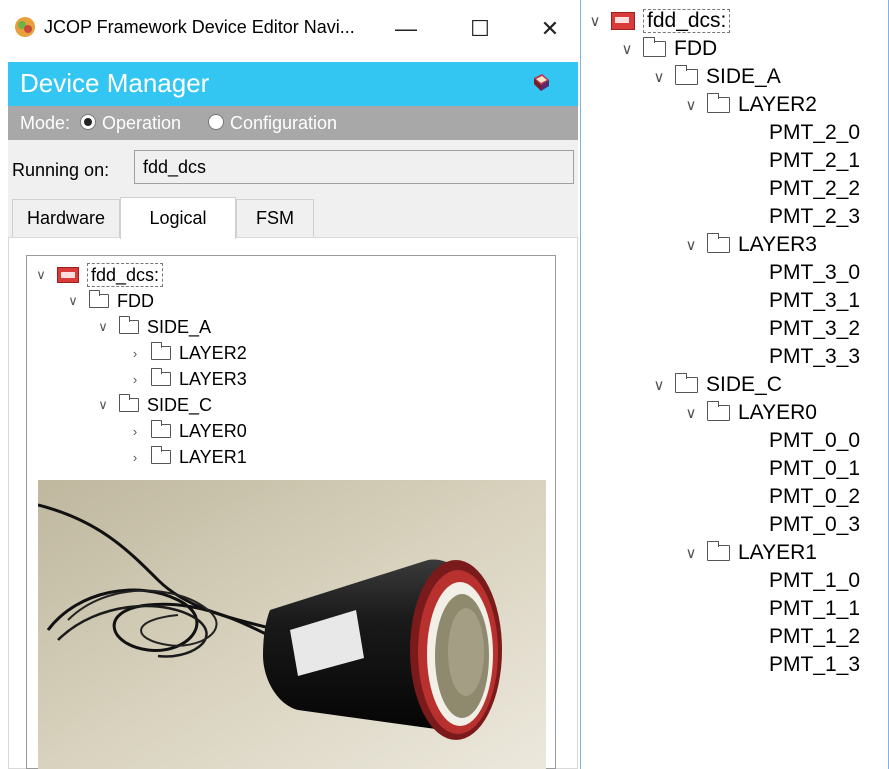 The height and width of the screenshot is (769, 889). I want to click on tree-leaf-pmt: PMT_1_2, so click(814, 637).